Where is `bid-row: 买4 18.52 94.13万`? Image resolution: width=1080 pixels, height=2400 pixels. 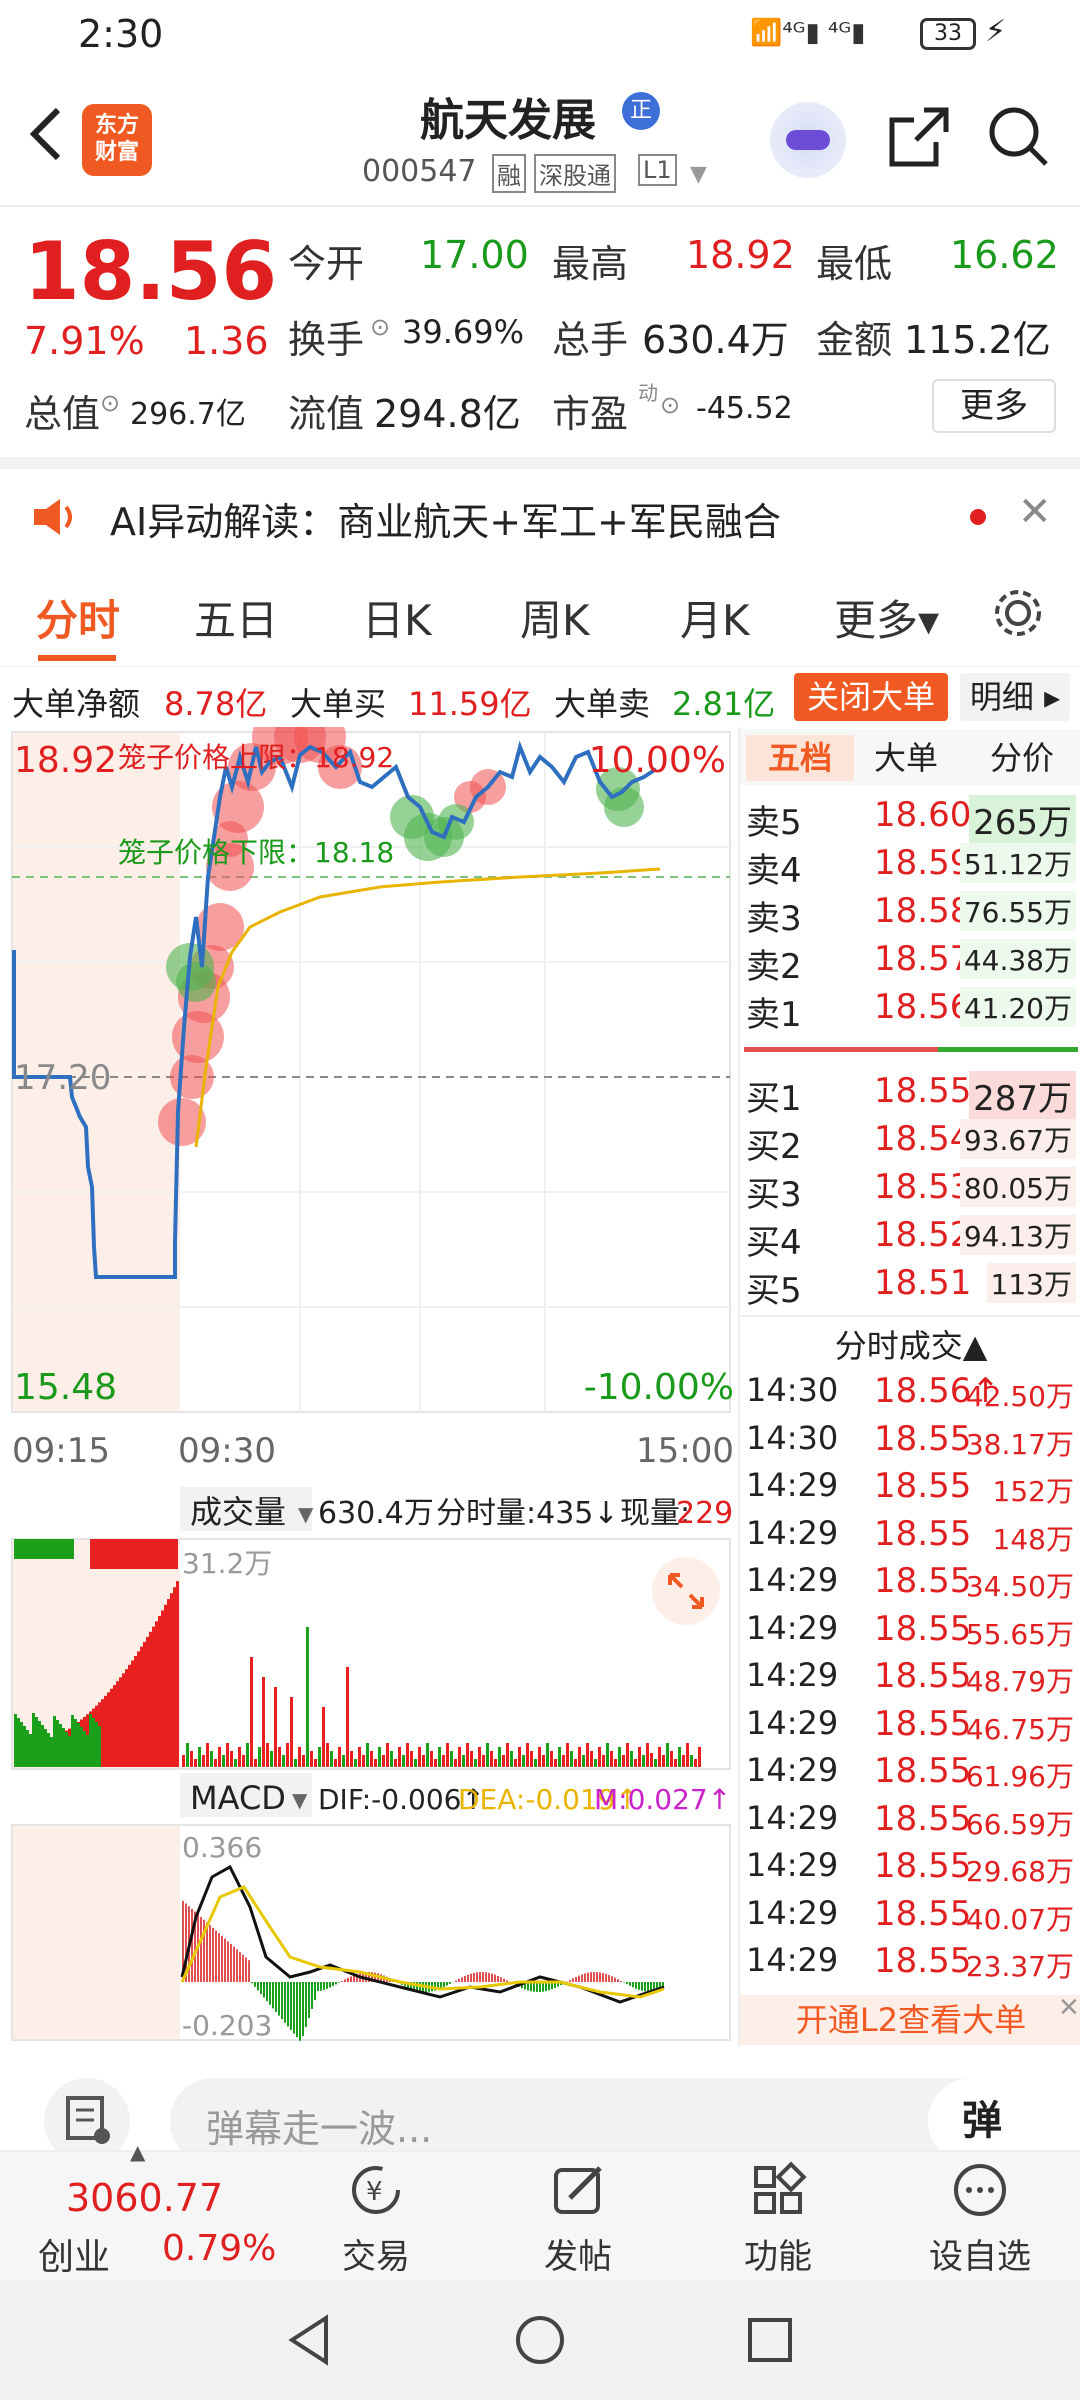
bid-row: 买4 18.52 94.13万 is located at coordinates (910, 1238).